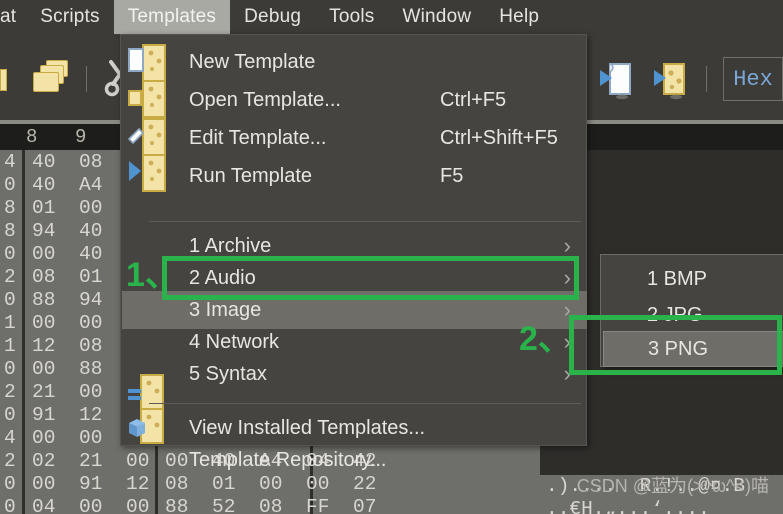  What do you see at coordinates (452, 175) in the screenshot?
I see `dropdown-item-accelerator: F5` at bounding box center [452, 175].